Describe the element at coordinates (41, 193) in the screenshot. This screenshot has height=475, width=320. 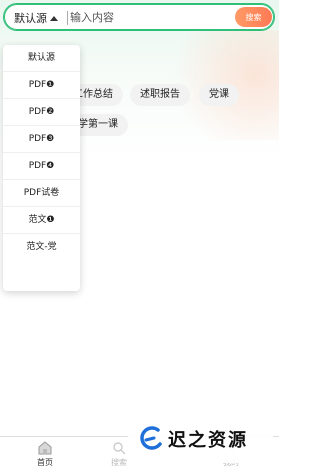
I see `dropdown-item-pdf-exam: PDF试卷` at that location.